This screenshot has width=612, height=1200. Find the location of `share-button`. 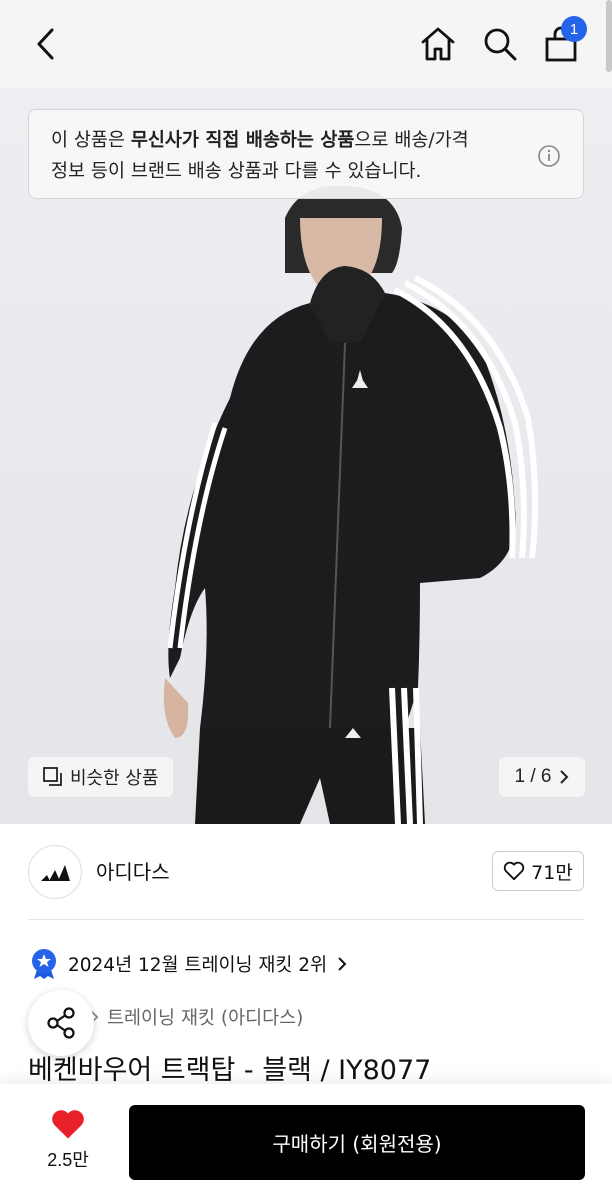

share-button is located at coordinates (61, 1023).